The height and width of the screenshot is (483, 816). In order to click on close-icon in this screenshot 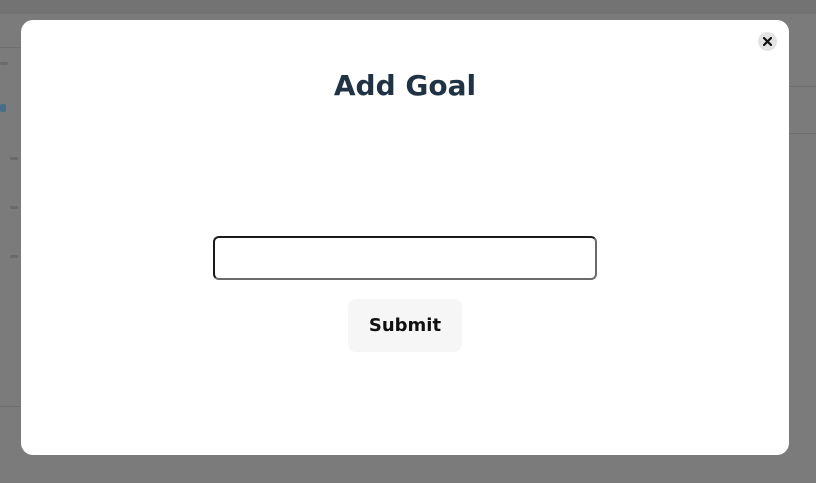, I will do `click(767, 41)`.